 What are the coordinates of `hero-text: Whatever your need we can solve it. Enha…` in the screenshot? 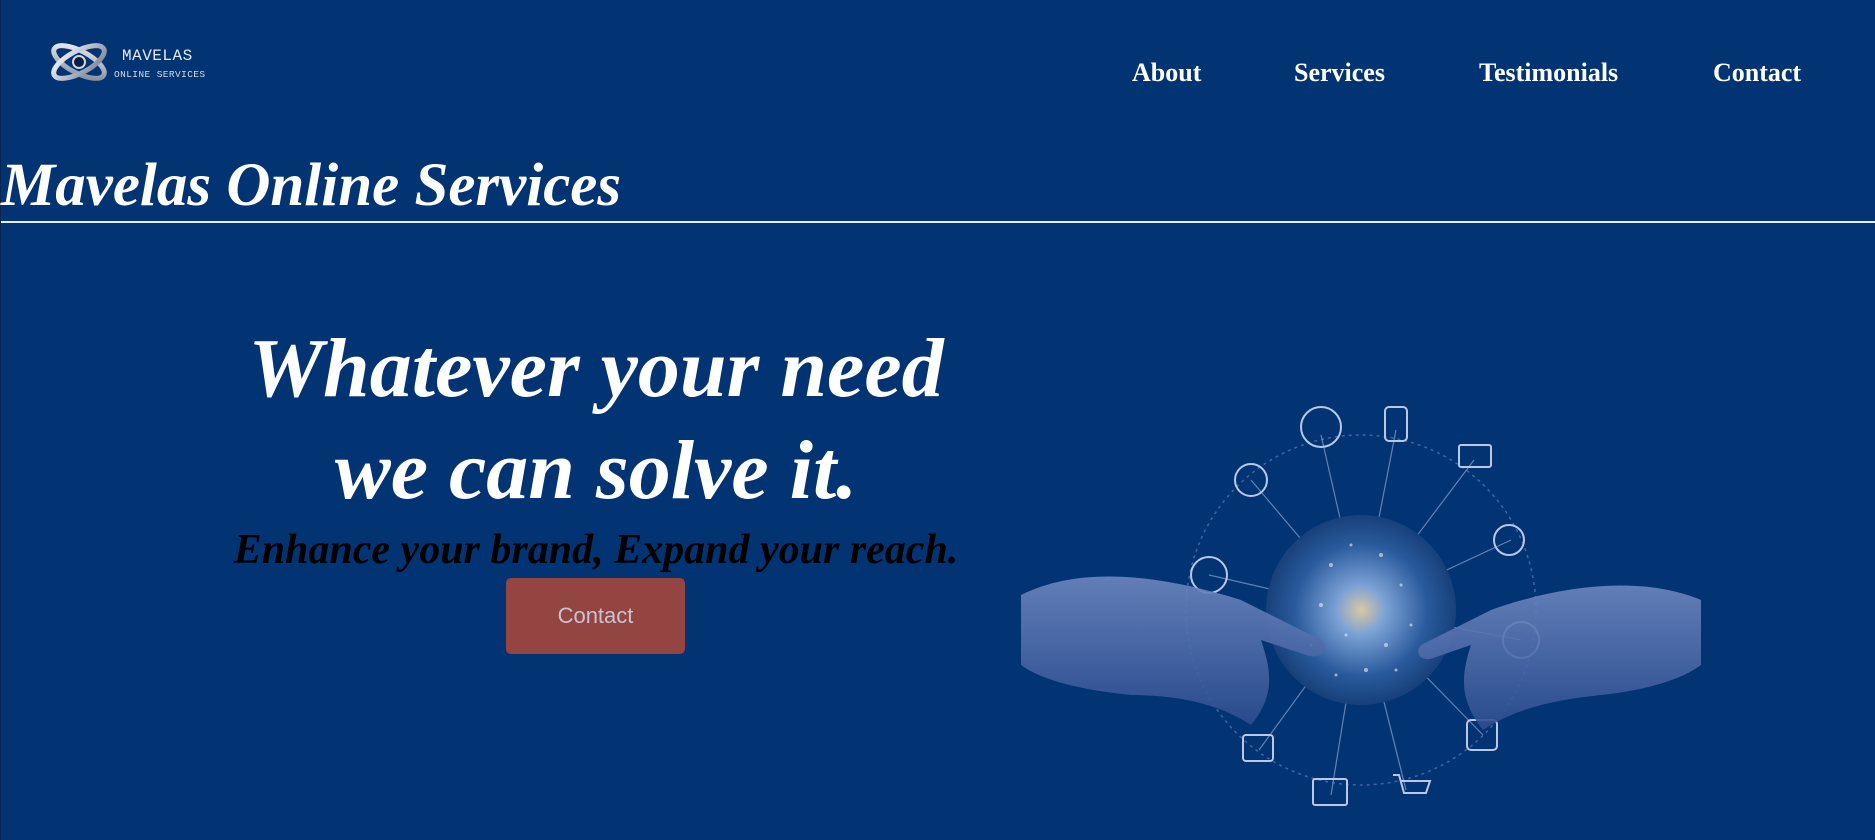 It's located at (596, 447).